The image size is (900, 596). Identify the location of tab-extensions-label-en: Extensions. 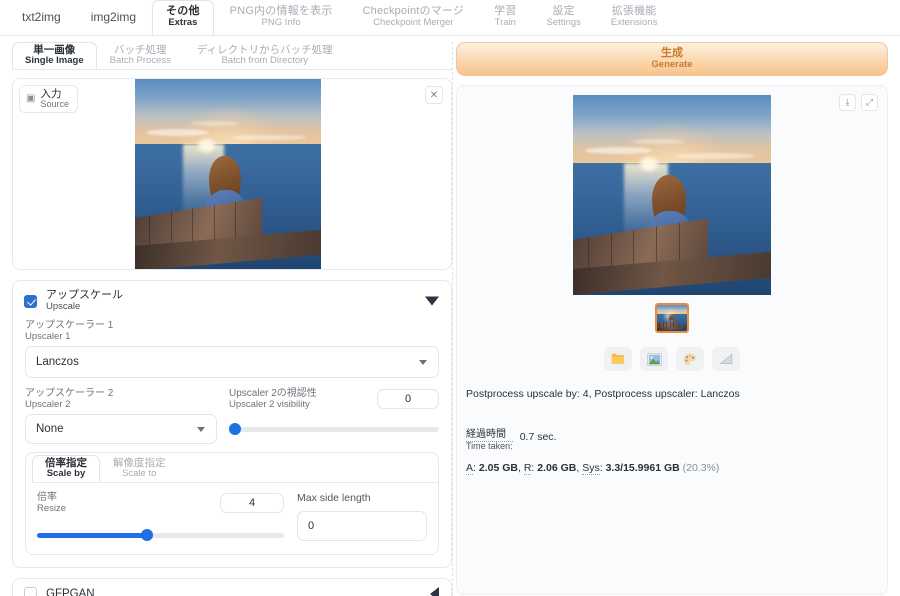
(634, 23).